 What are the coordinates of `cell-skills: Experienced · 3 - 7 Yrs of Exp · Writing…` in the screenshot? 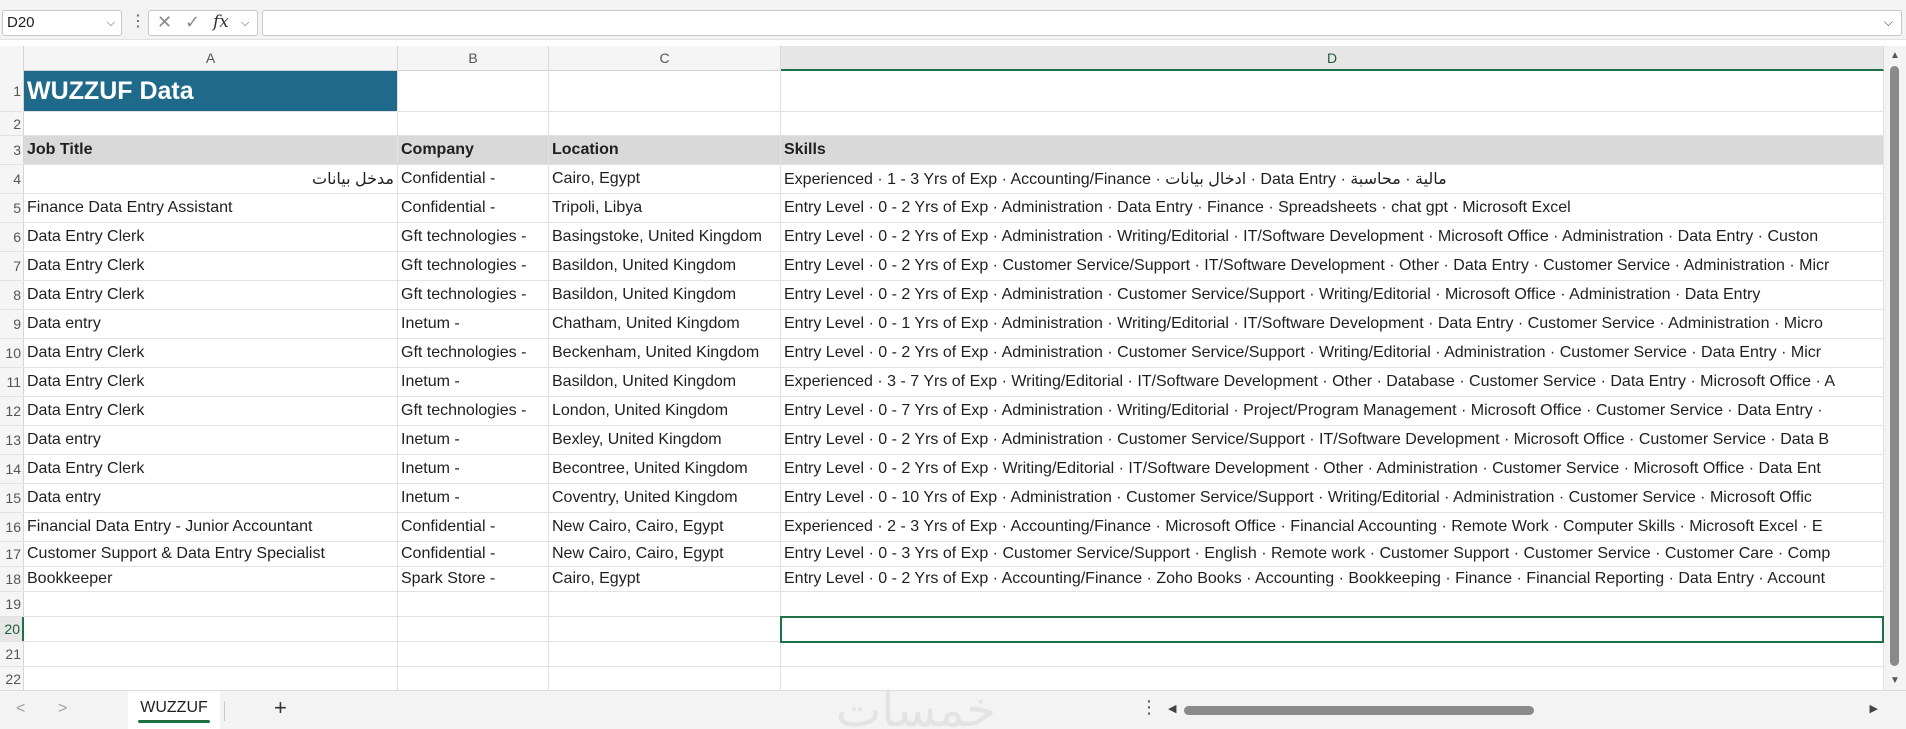 It's located at (1332, 382).